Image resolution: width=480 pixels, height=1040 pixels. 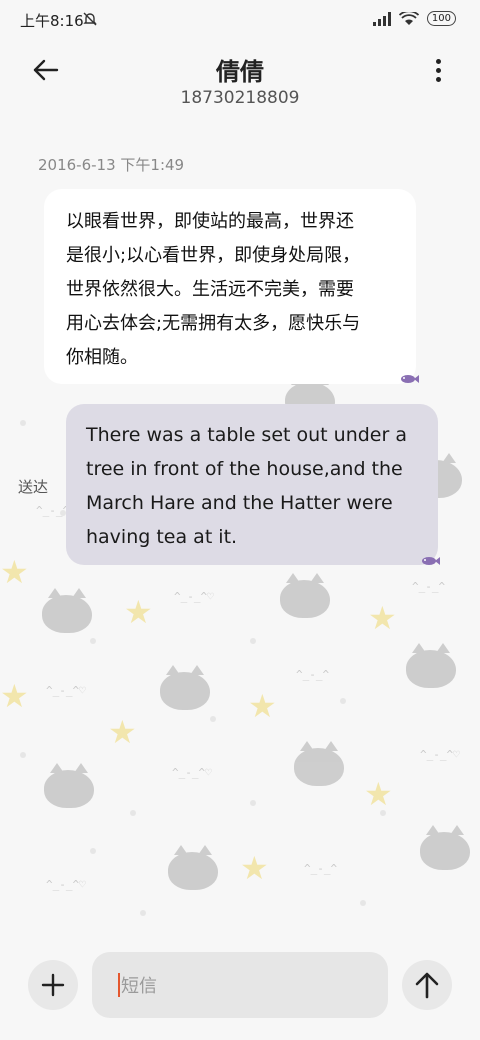 I want to click on message-line: having tea at it., so click(x=162, y=537).